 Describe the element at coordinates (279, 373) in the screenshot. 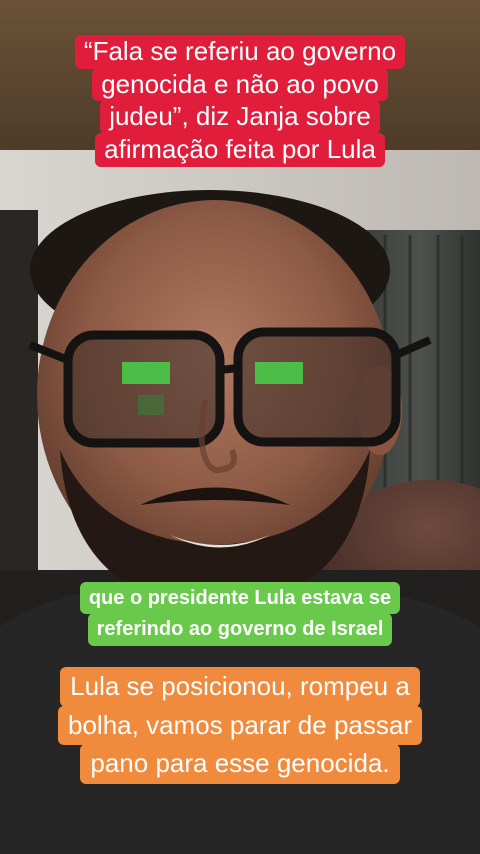

I see `lens-reflection-right` at that location.